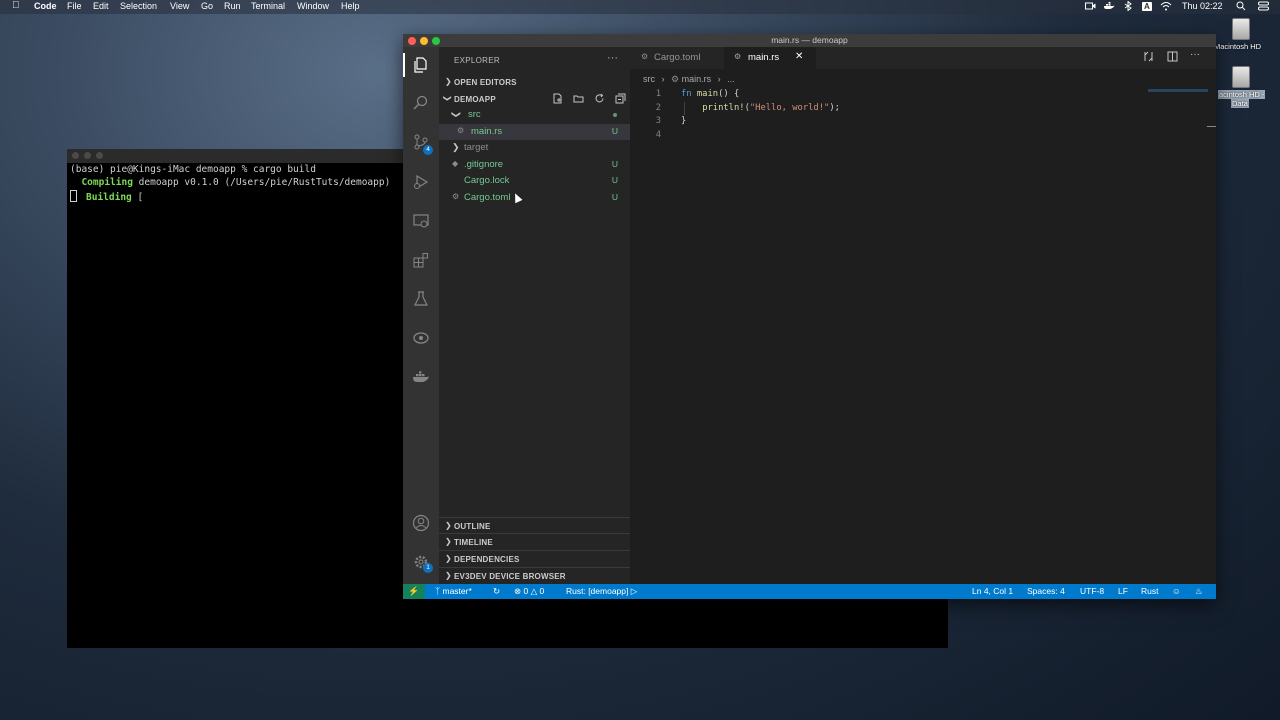  What do you see at coordinates (1241, 6) in the screenshot?
I see `spotlight-search-icon` at bounding box center [1241, 6].